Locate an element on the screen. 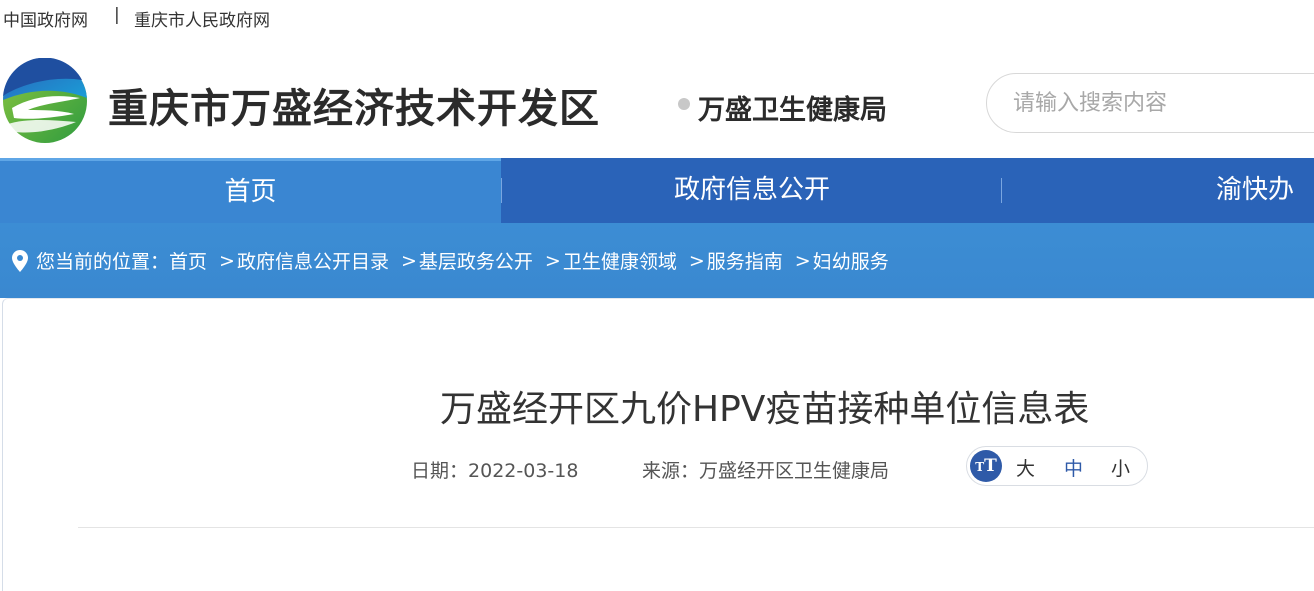 The image size is (1314, 591). breadcrumb-item-home: 首页 is located at coordinates (188, 260).